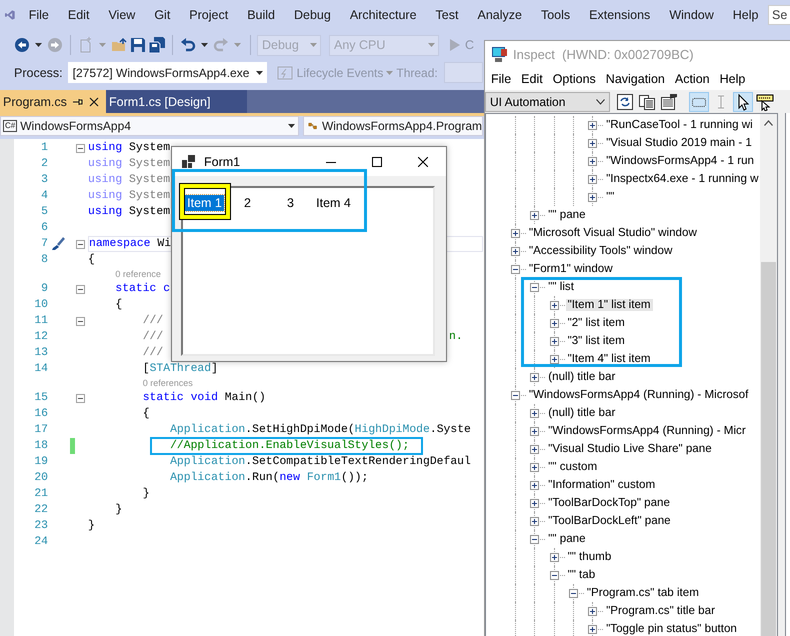 The image size is (790, 636). Describe the element at coordinates (261, 15) in the screenshot. I see `menu-item: Build` at that location.